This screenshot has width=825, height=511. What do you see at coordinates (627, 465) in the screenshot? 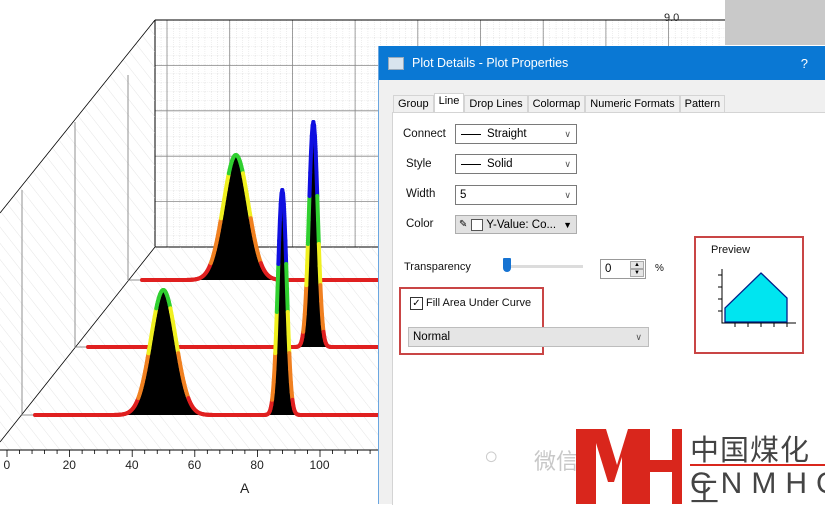
I see `mh-logo-icon` at bounding box center [627, 465].